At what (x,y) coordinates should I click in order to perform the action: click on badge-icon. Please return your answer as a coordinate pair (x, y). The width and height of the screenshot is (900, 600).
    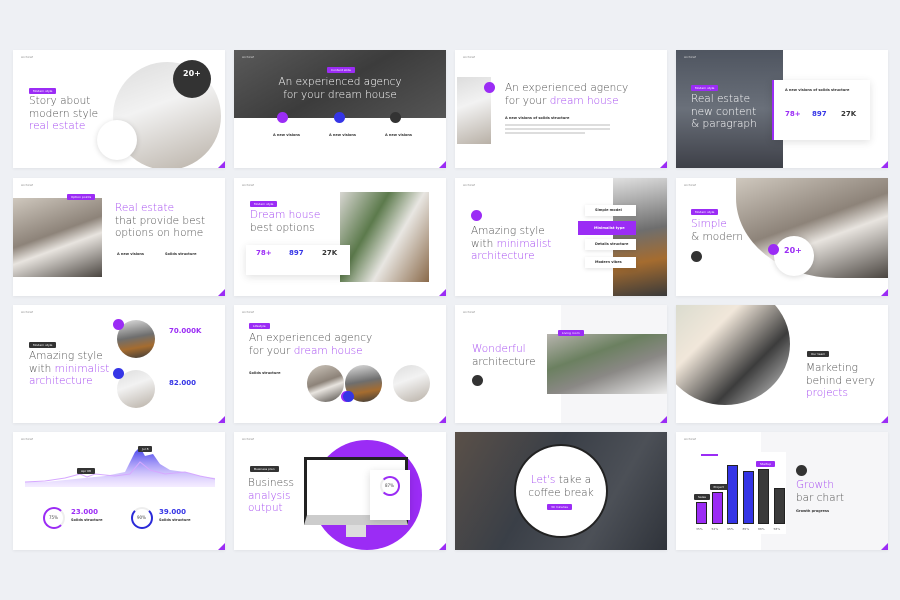
    Looking at the image, I should click on (773, 249).